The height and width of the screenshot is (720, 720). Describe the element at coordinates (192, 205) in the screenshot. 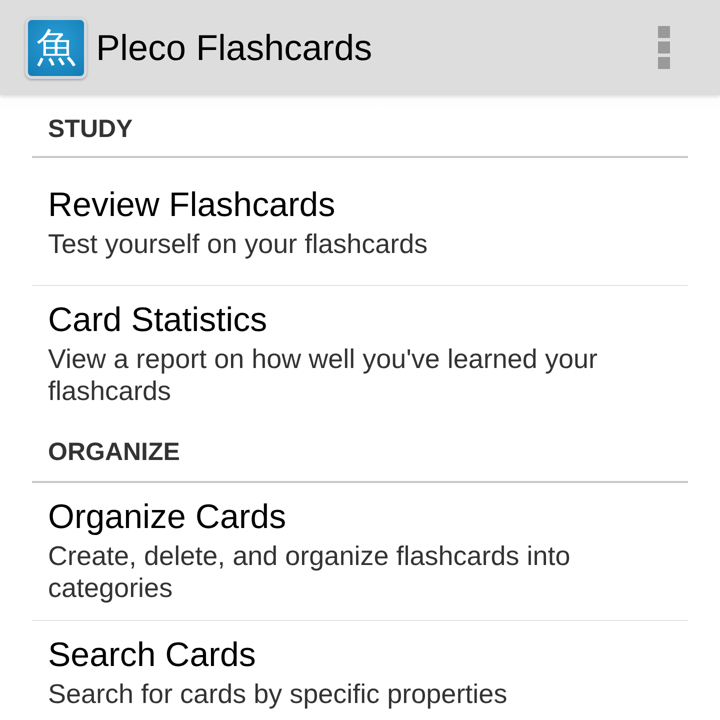

I see `item-title: Review Flashcards` at that location.